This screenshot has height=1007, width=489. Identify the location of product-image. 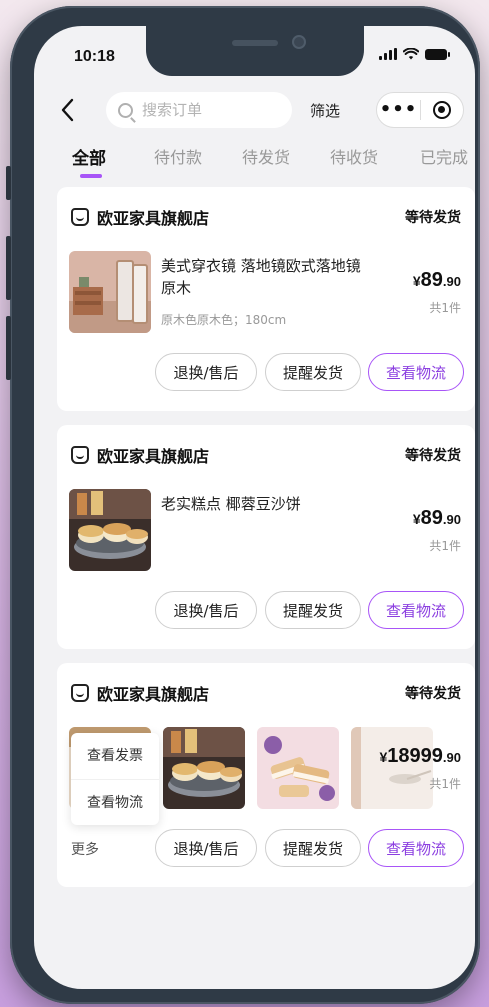
(392, 768).